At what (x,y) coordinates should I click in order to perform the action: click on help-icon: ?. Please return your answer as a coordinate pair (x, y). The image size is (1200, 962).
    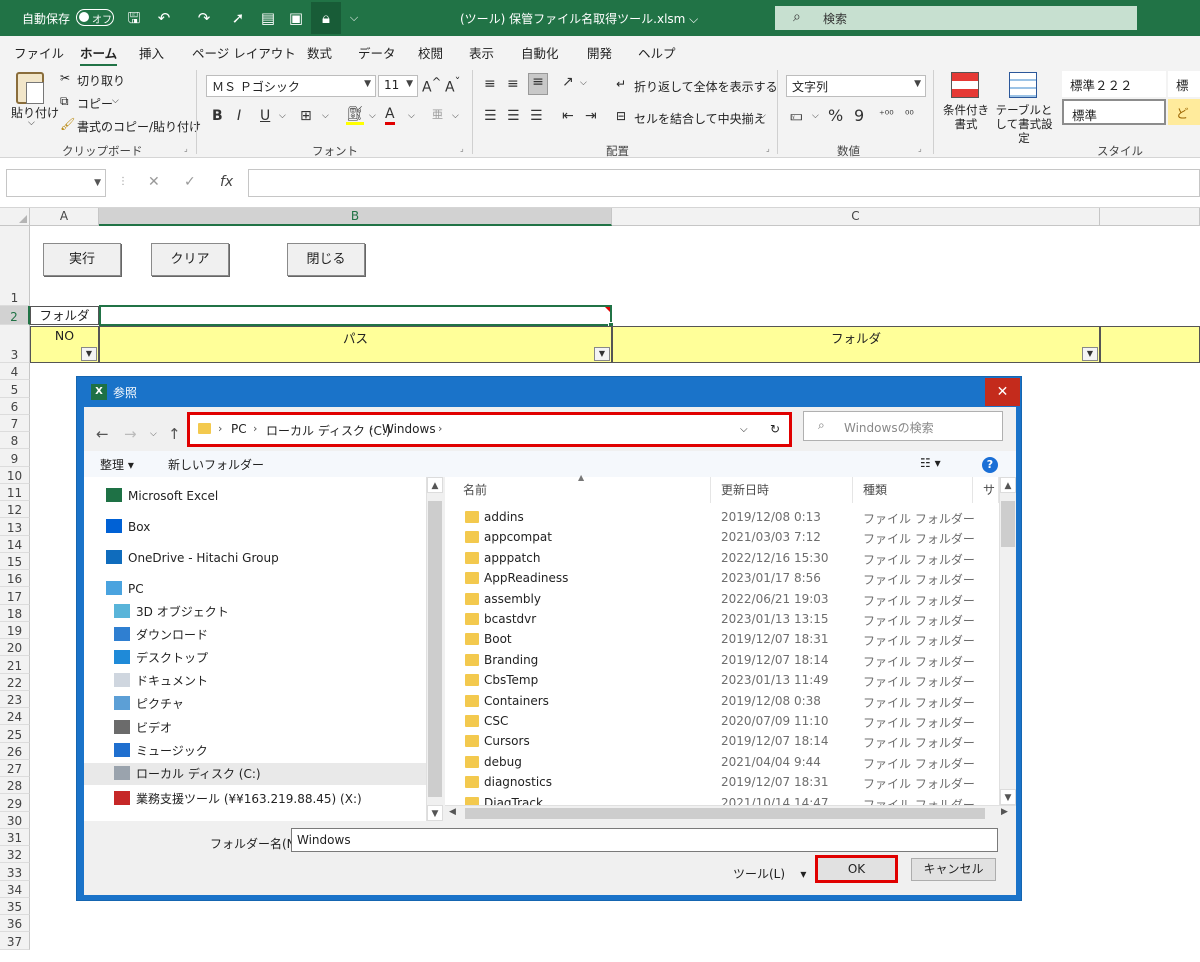
    Looking at the image, I should click on (990, 465).